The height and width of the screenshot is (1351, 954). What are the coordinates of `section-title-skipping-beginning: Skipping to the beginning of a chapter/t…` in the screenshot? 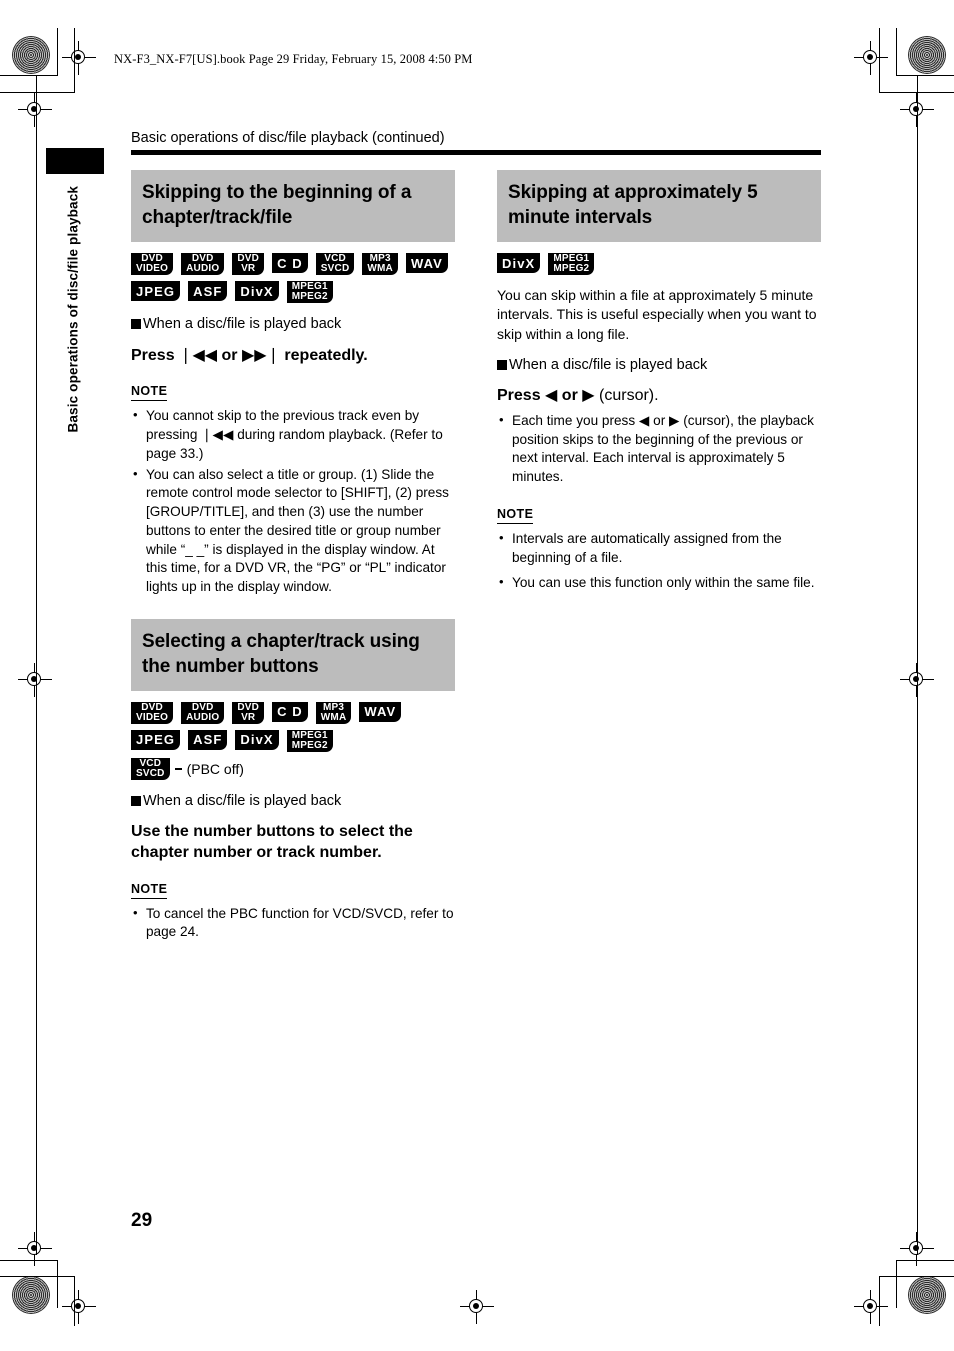 It's located at (293, 206).